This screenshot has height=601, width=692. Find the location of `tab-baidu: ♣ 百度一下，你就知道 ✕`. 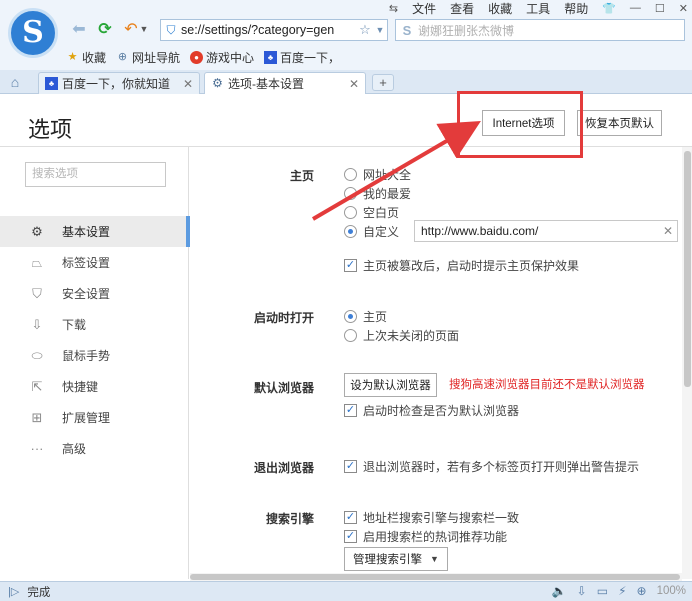

tab-baidu: ♣ 百度一下，你就知道 ✕ is located at coordinates (119, 83).